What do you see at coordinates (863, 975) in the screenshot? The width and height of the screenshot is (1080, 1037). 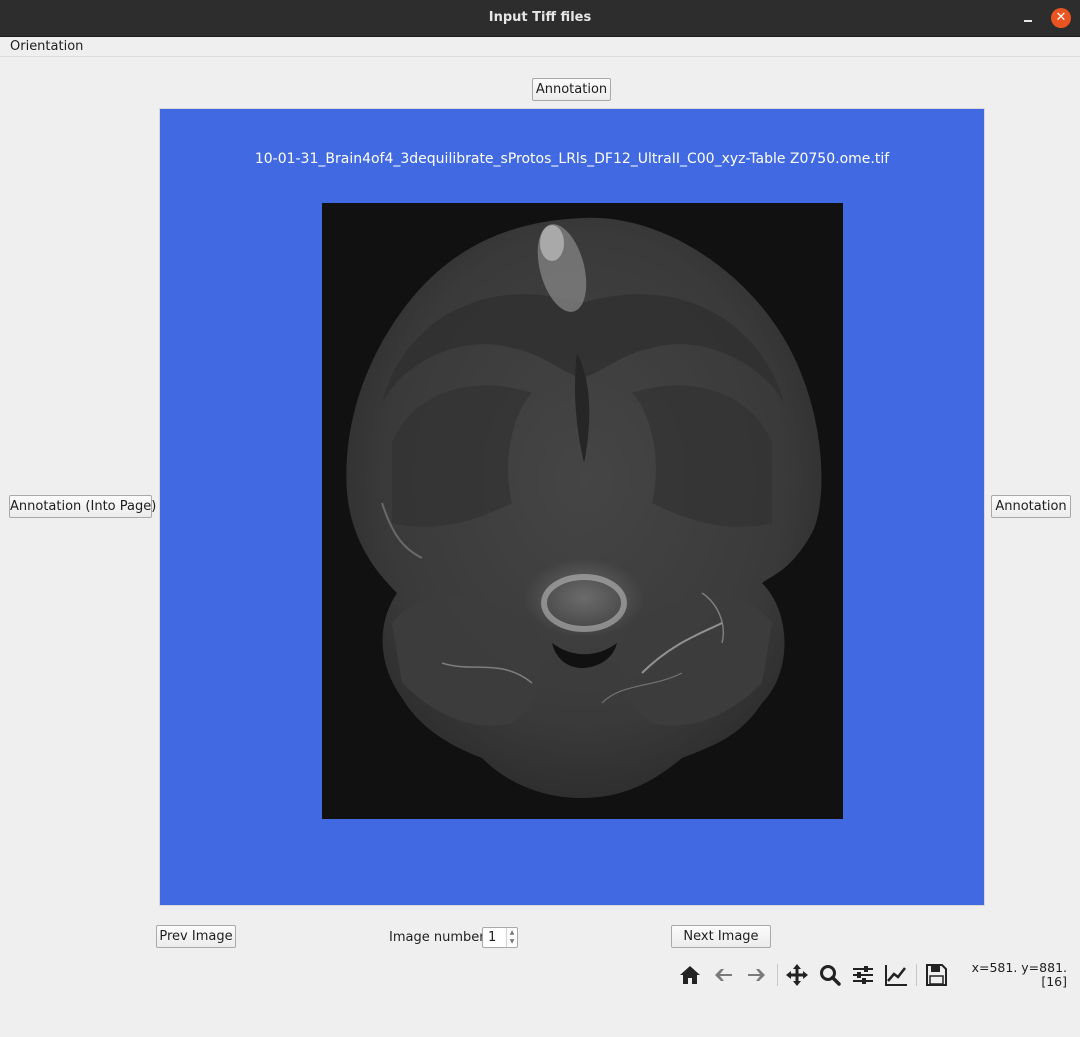 I see `configure-subplots-icon` at bounding box center [863, 975].